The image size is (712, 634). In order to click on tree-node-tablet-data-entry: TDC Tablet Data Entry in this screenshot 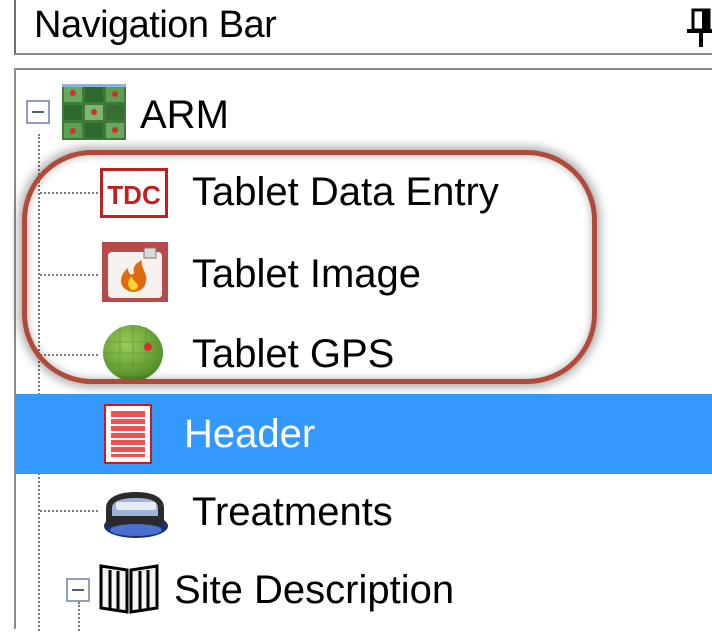, I will do `click(364, 194)`.